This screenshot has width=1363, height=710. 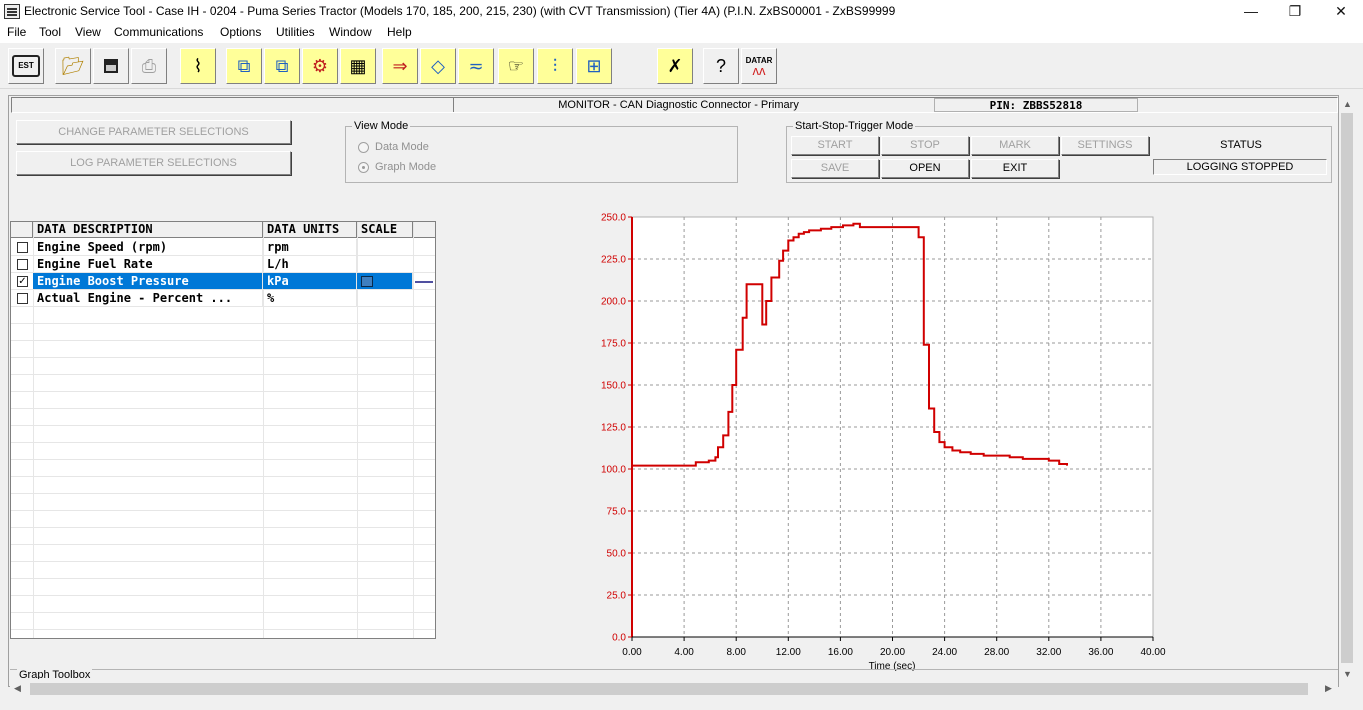 What do you see at coordinates (684, 652) in the screenshot?
I see `x-tick-label: 4.00` at bounding box center [684, 652].